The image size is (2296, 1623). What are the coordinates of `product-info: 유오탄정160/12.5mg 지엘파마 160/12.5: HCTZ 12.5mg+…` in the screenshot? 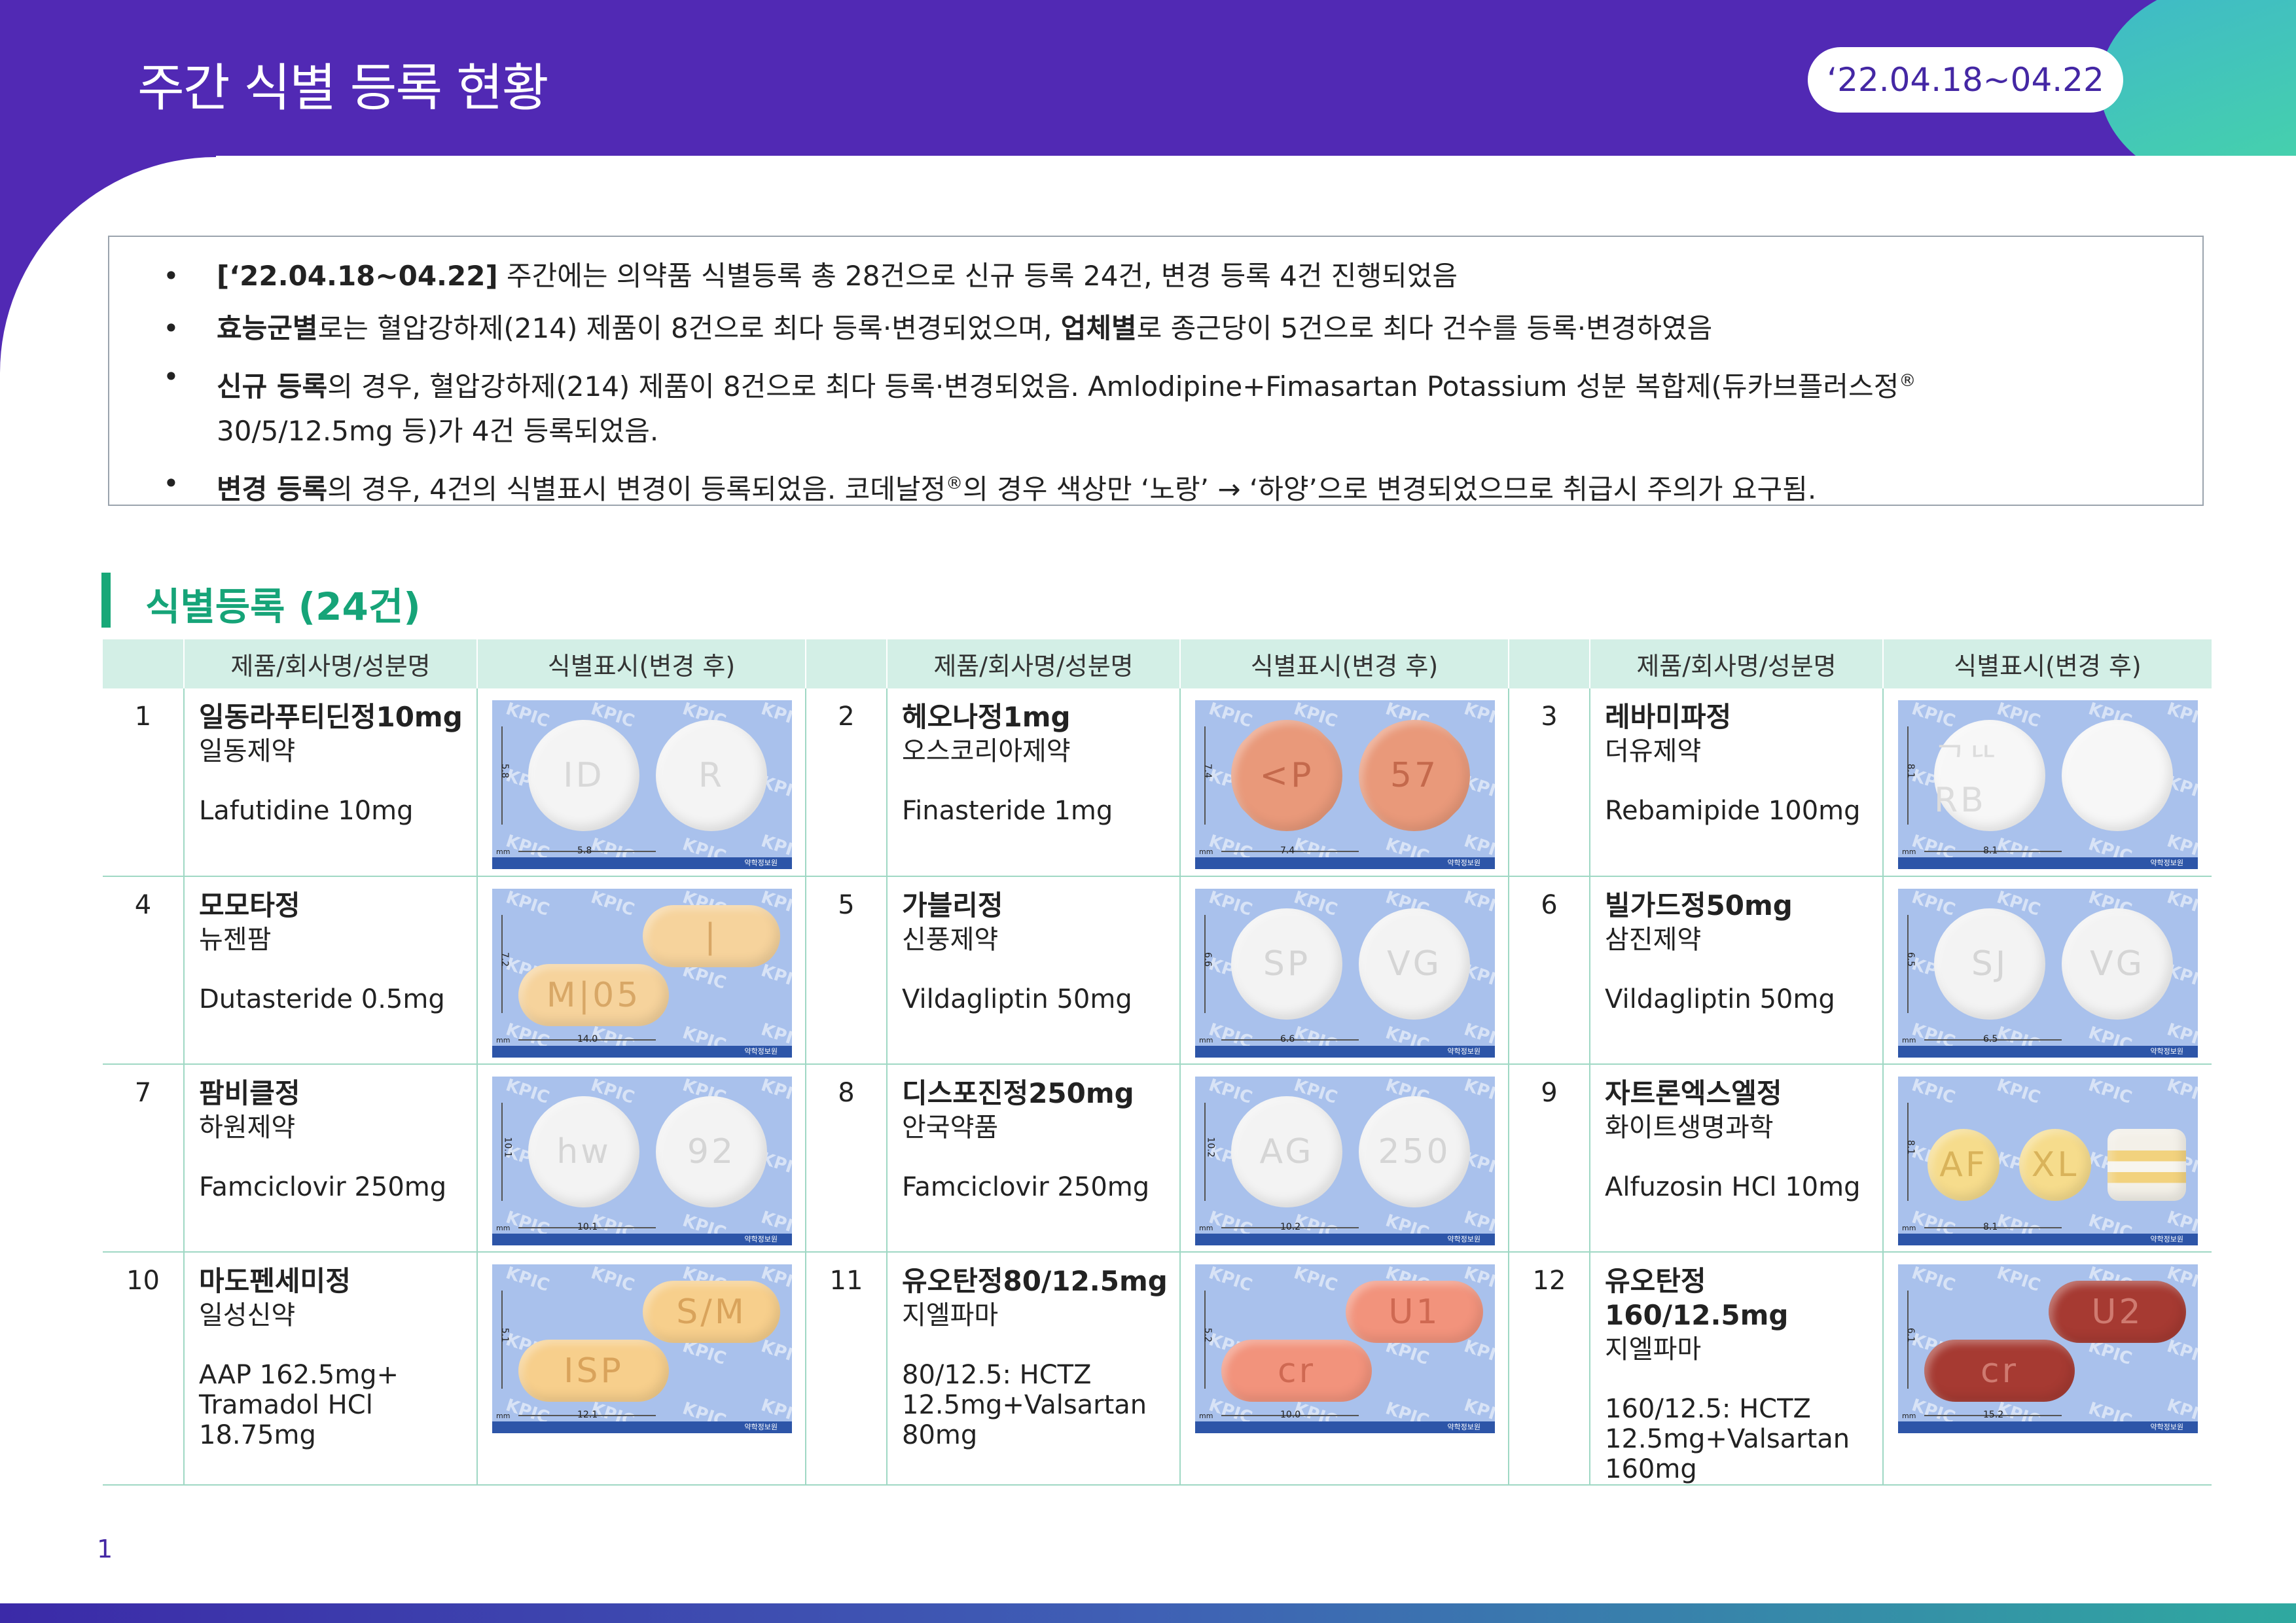 It's located at (1737, 1369).